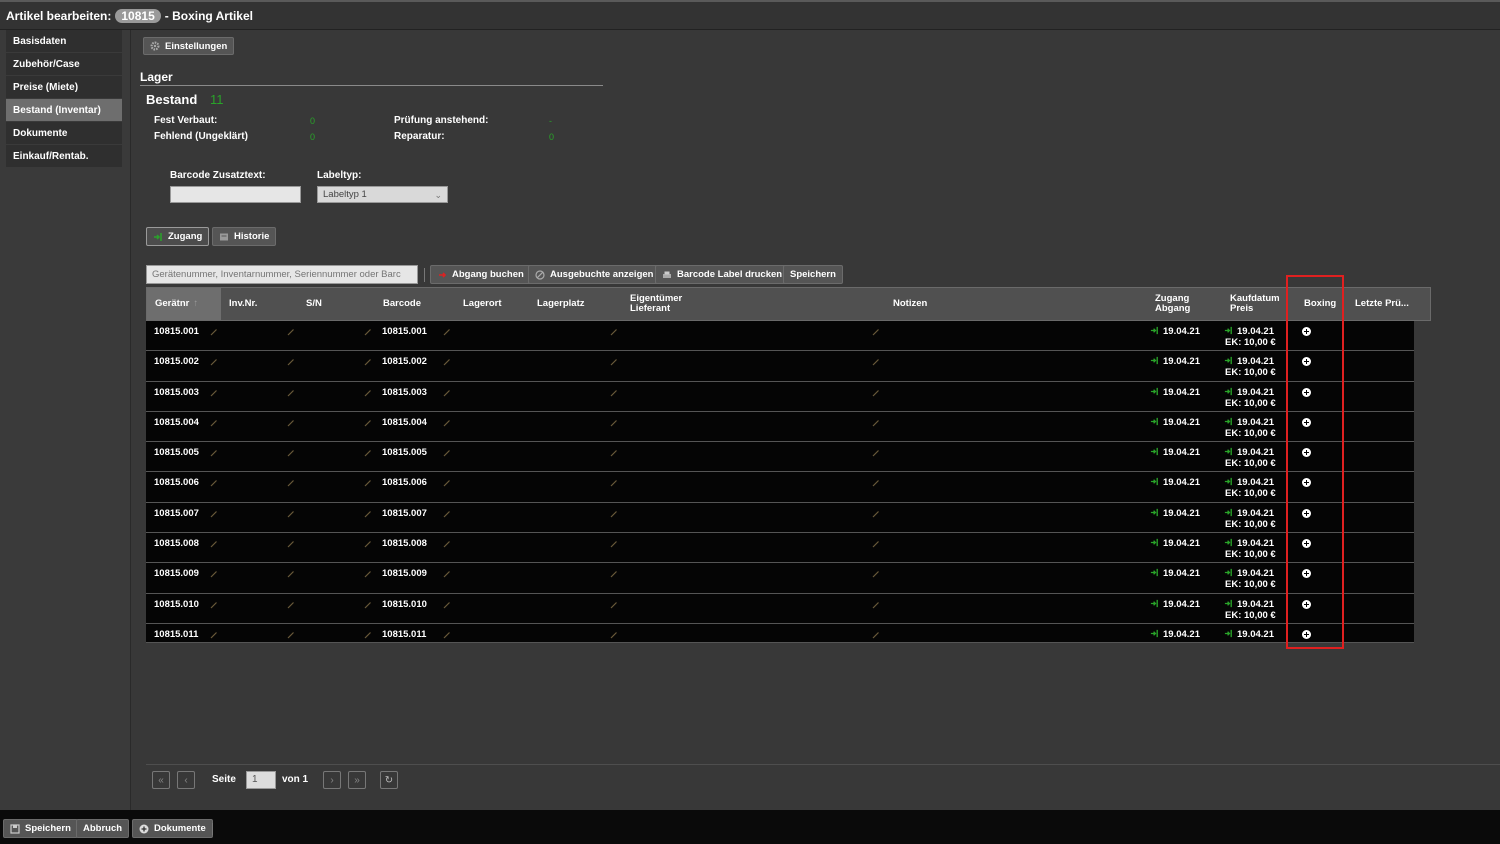 The image size is (1500, 844). I want to click on page-number-input: 1, so click(261, 780).